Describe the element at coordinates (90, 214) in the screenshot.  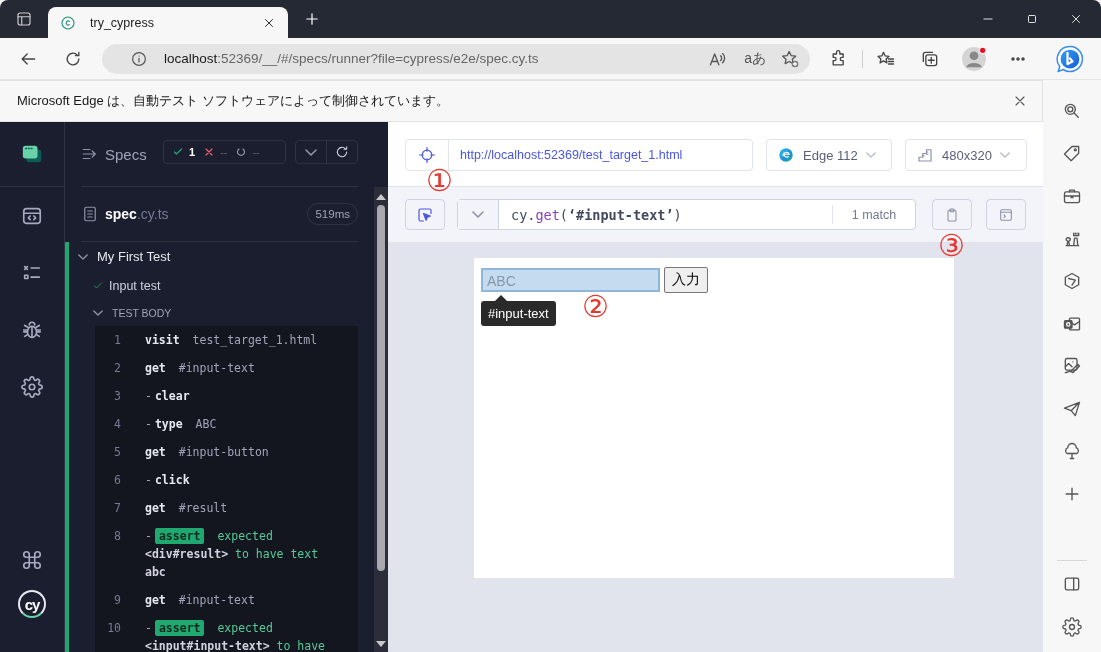
I see `document-icon` at that location.